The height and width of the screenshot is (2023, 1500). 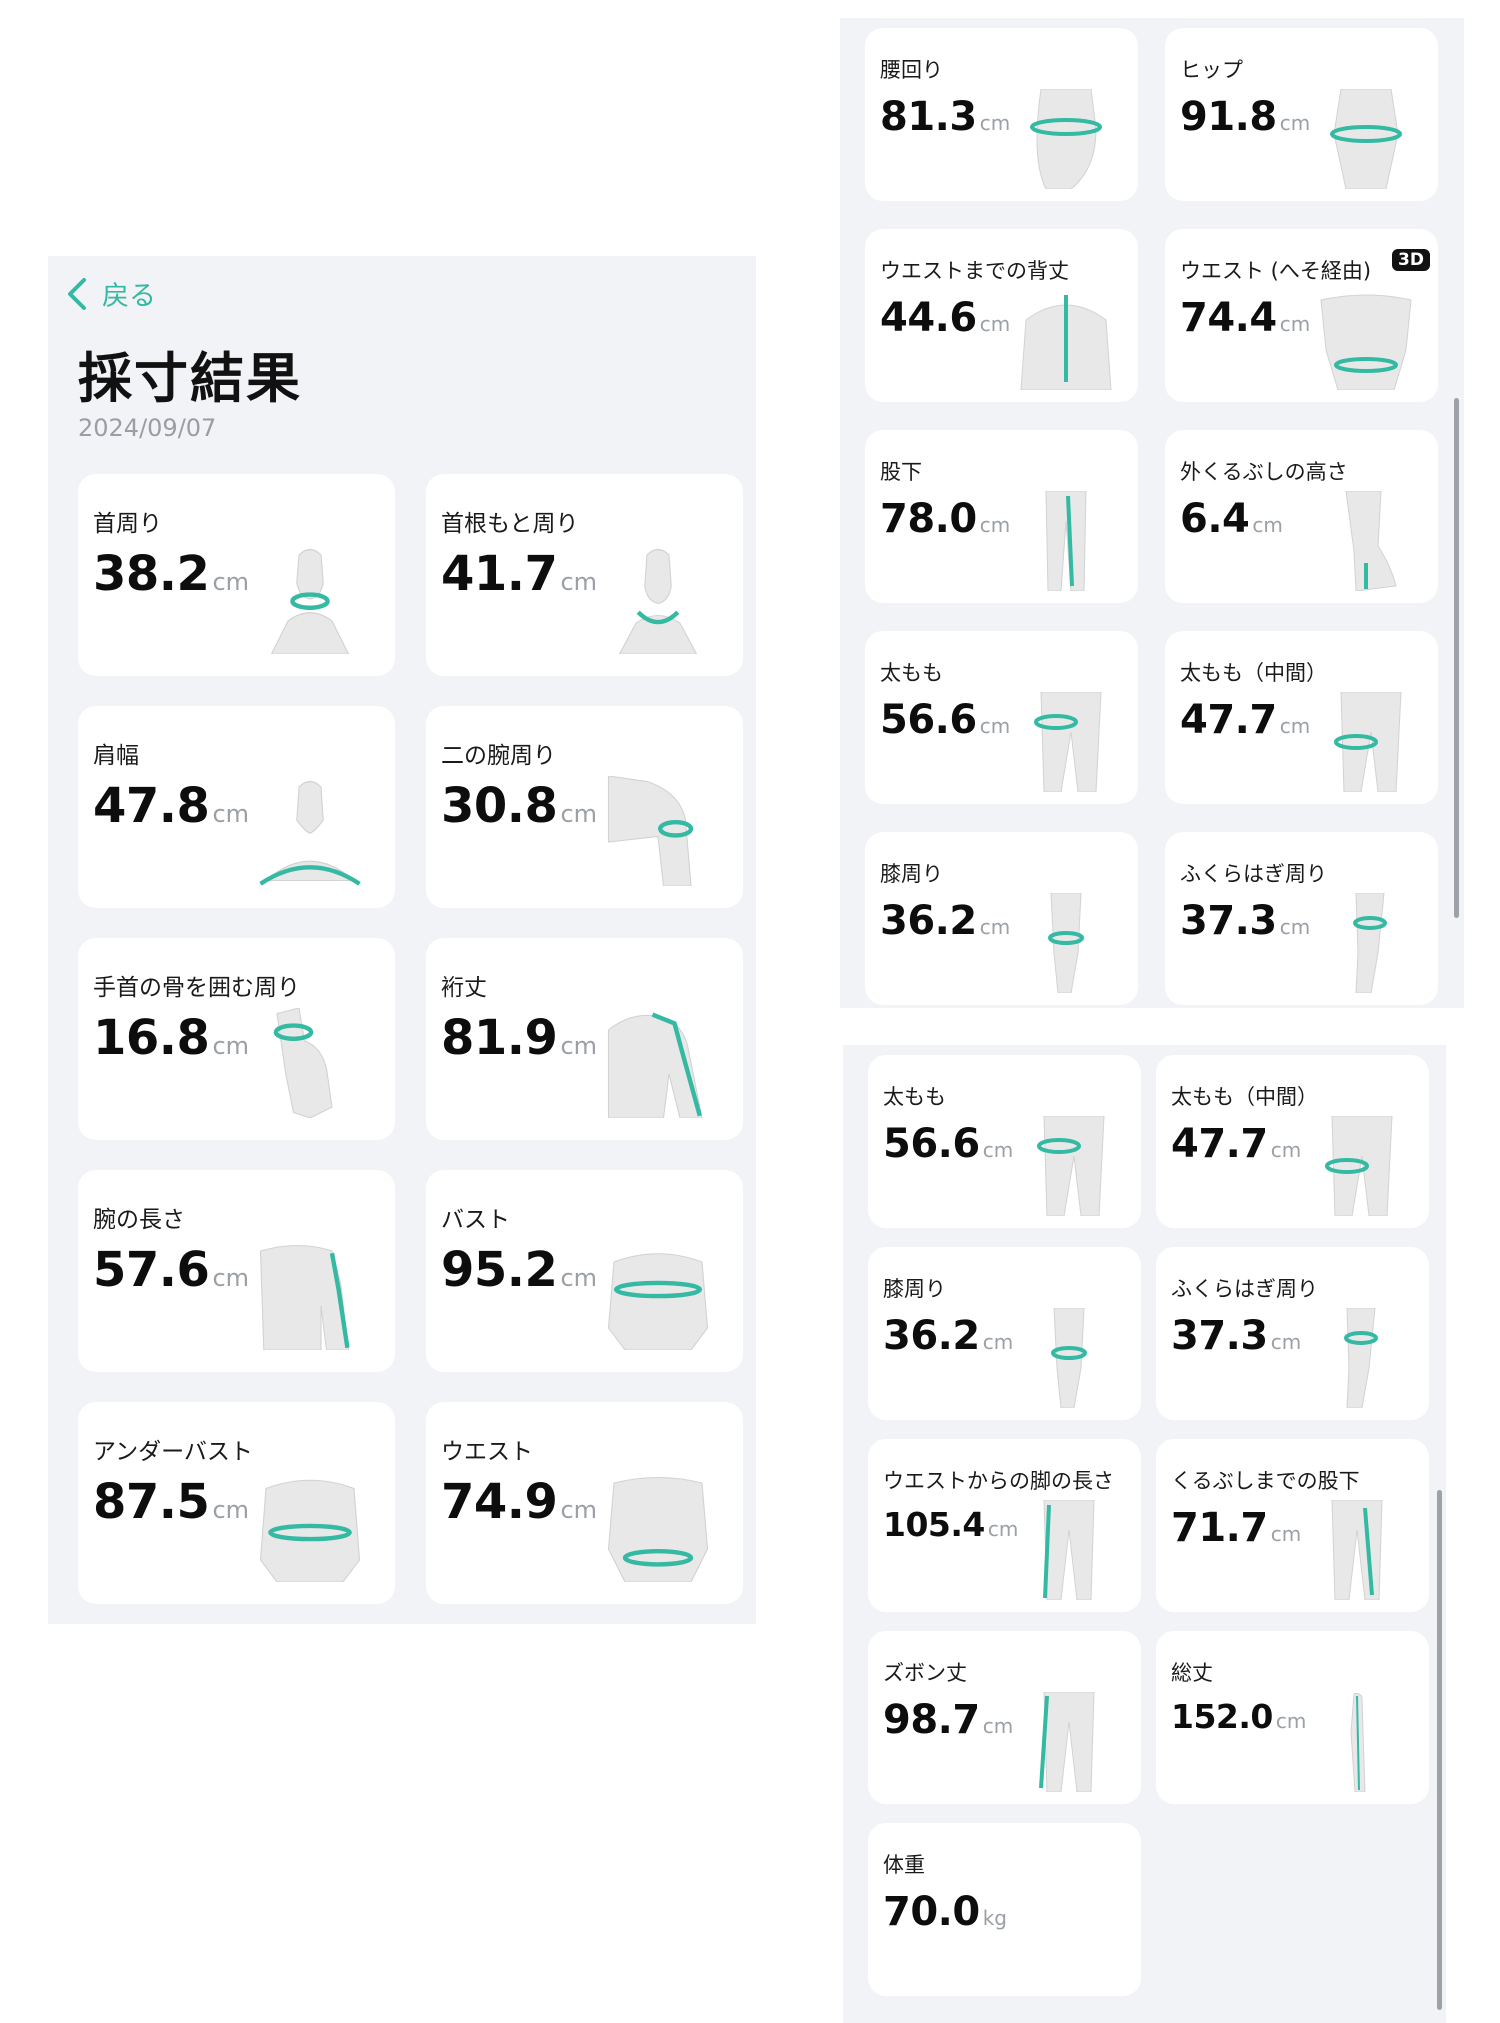 I want to click on card-value: 57.6, so click(x=151, y=1270).